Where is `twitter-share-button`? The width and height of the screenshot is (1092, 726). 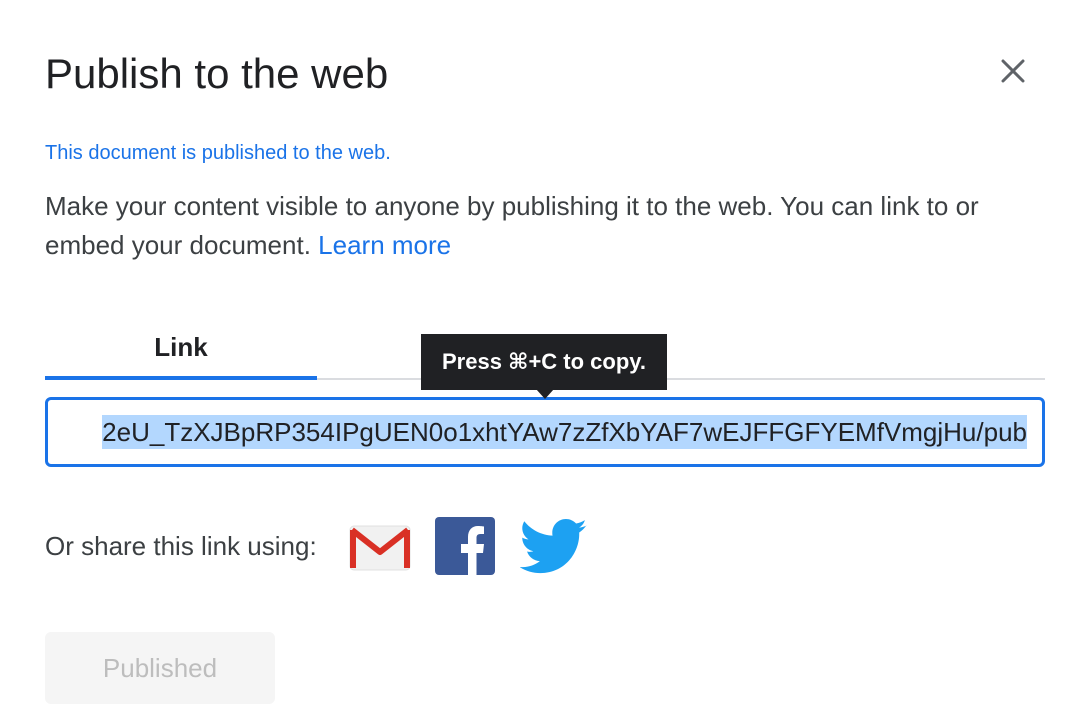 twitter-share-button is located at coordinates (553, 547).